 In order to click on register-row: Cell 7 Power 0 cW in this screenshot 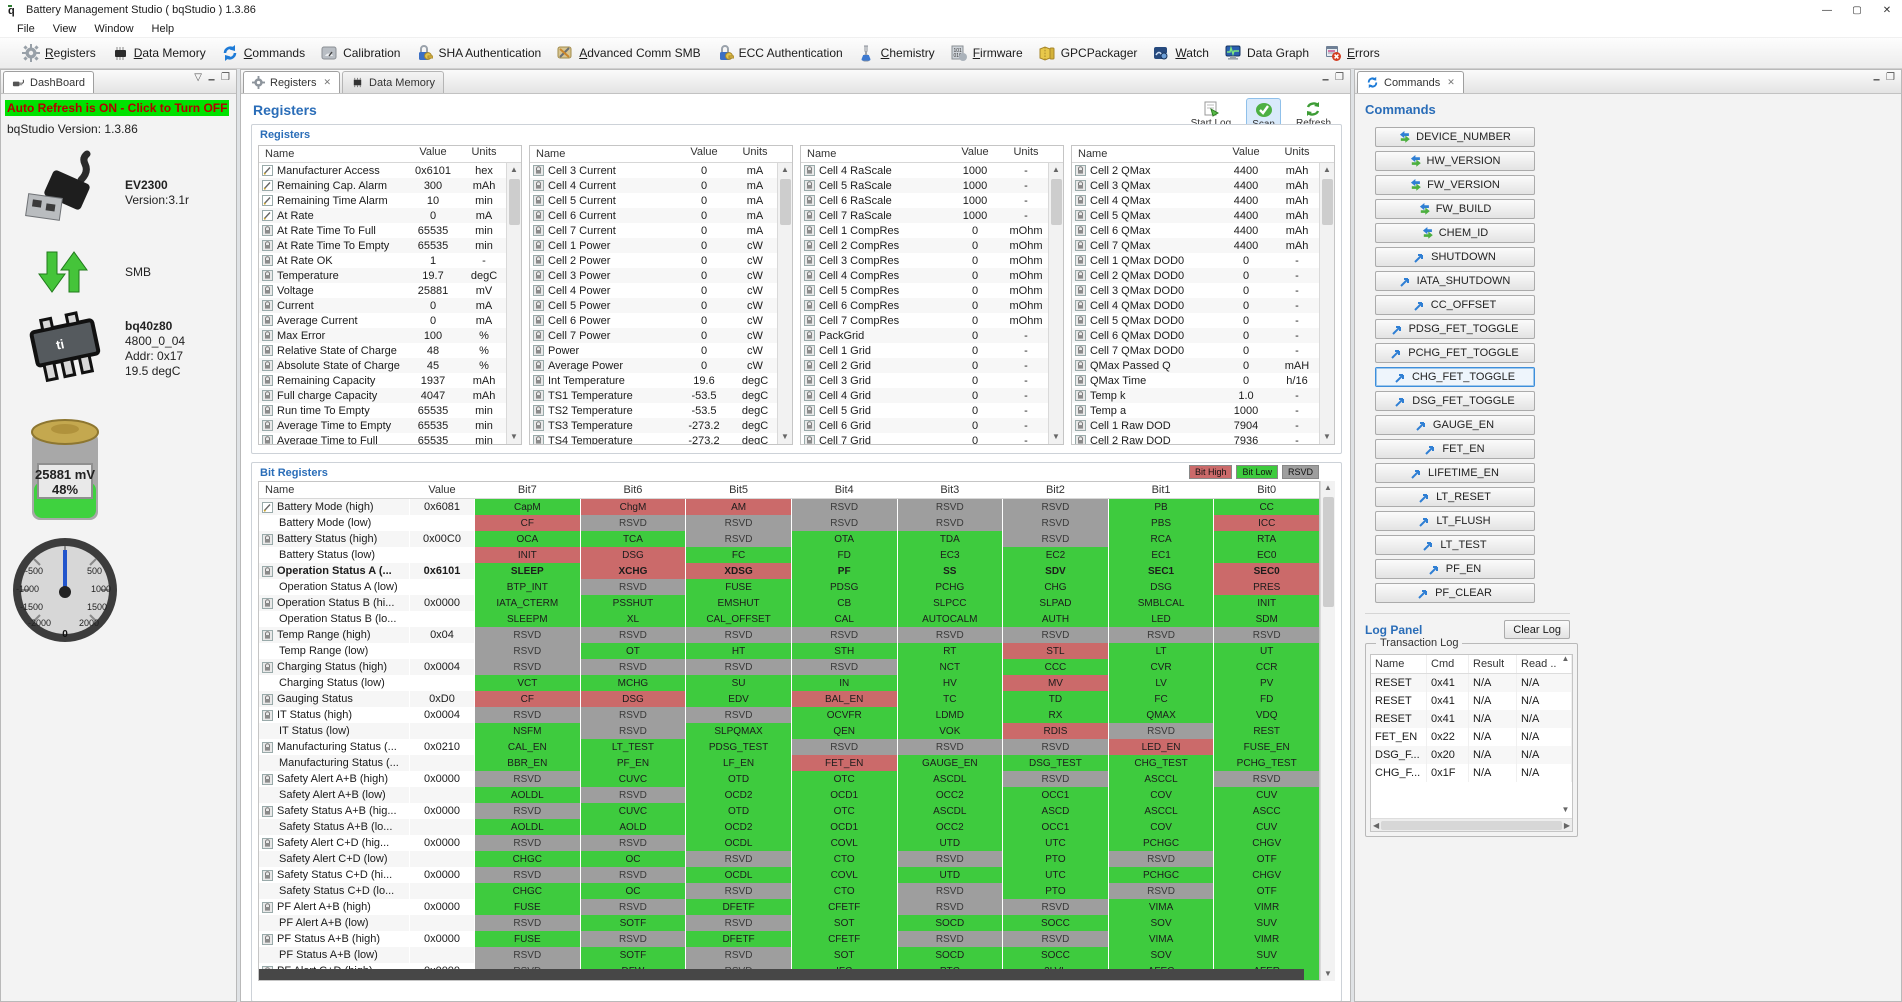, I will do `click(653, 335)`.